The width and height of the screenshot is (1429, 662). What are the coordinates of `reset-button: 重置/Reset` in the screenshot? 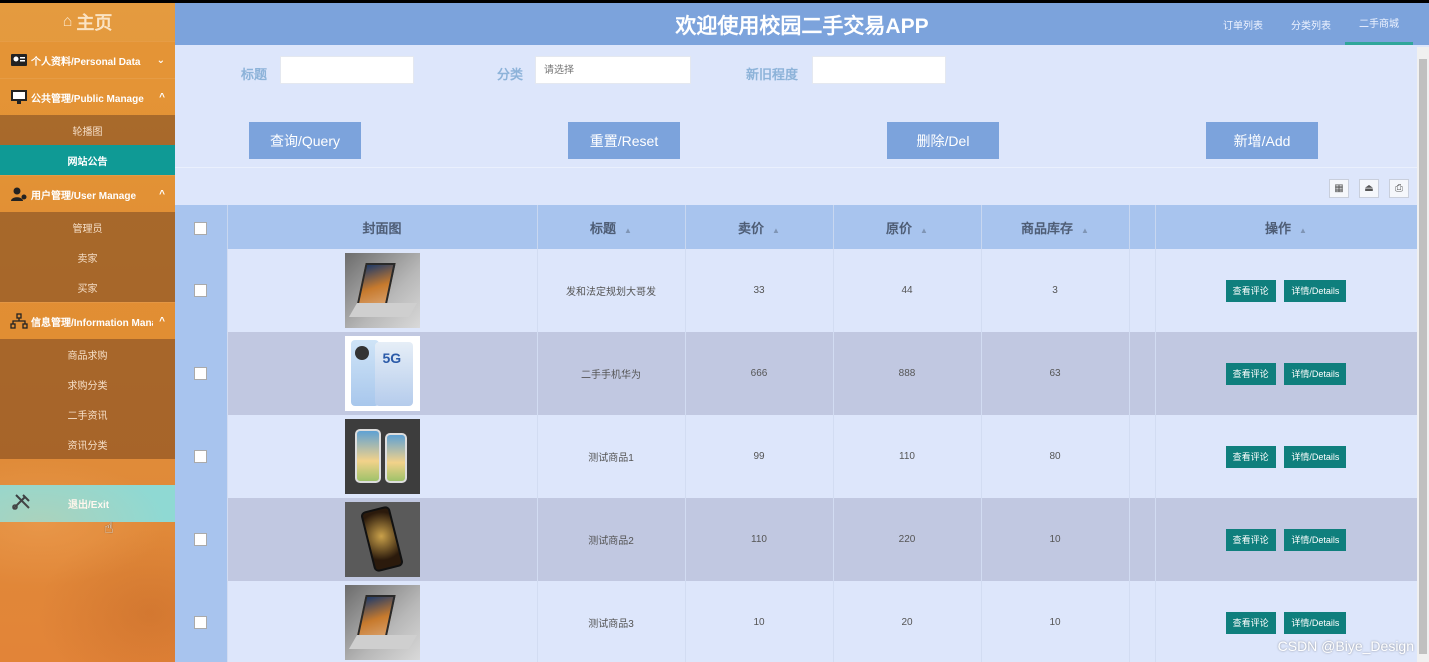 It's located at (624, 140).